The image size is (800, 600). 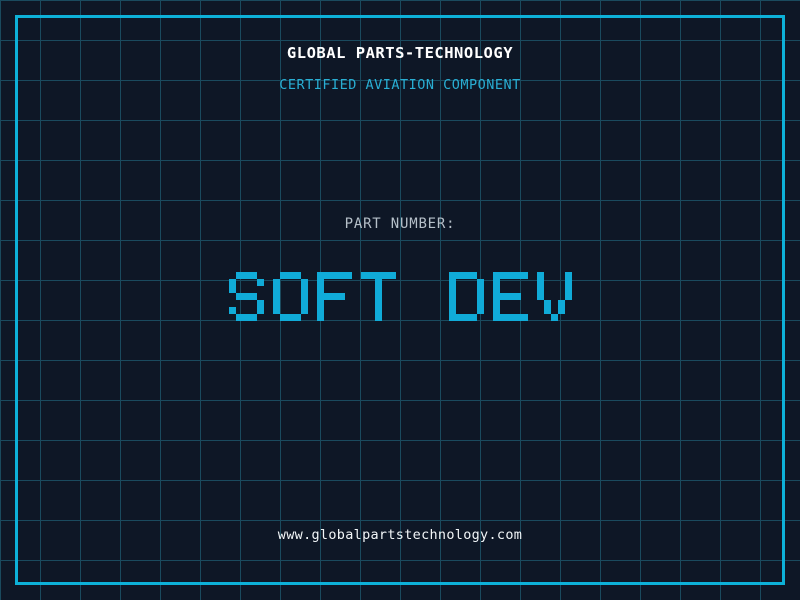 What do you see at coordinates (400, 224) in the screenshot?
I see `part-number-label: PART NUMBER:` at bounding box center [400, 224].